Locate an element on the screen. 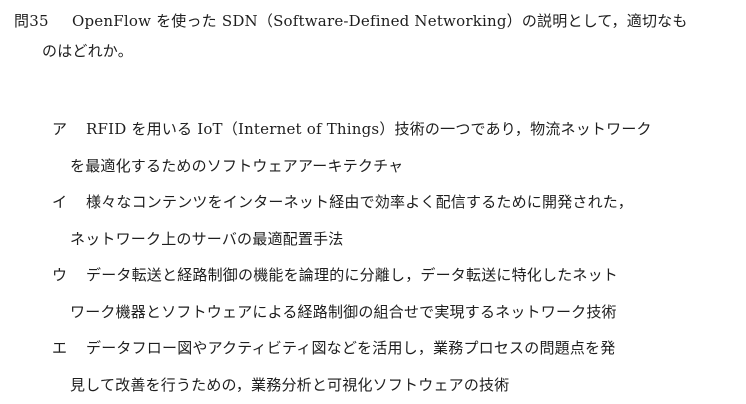  option-a-label: ア is located at coordinates (60, 129).